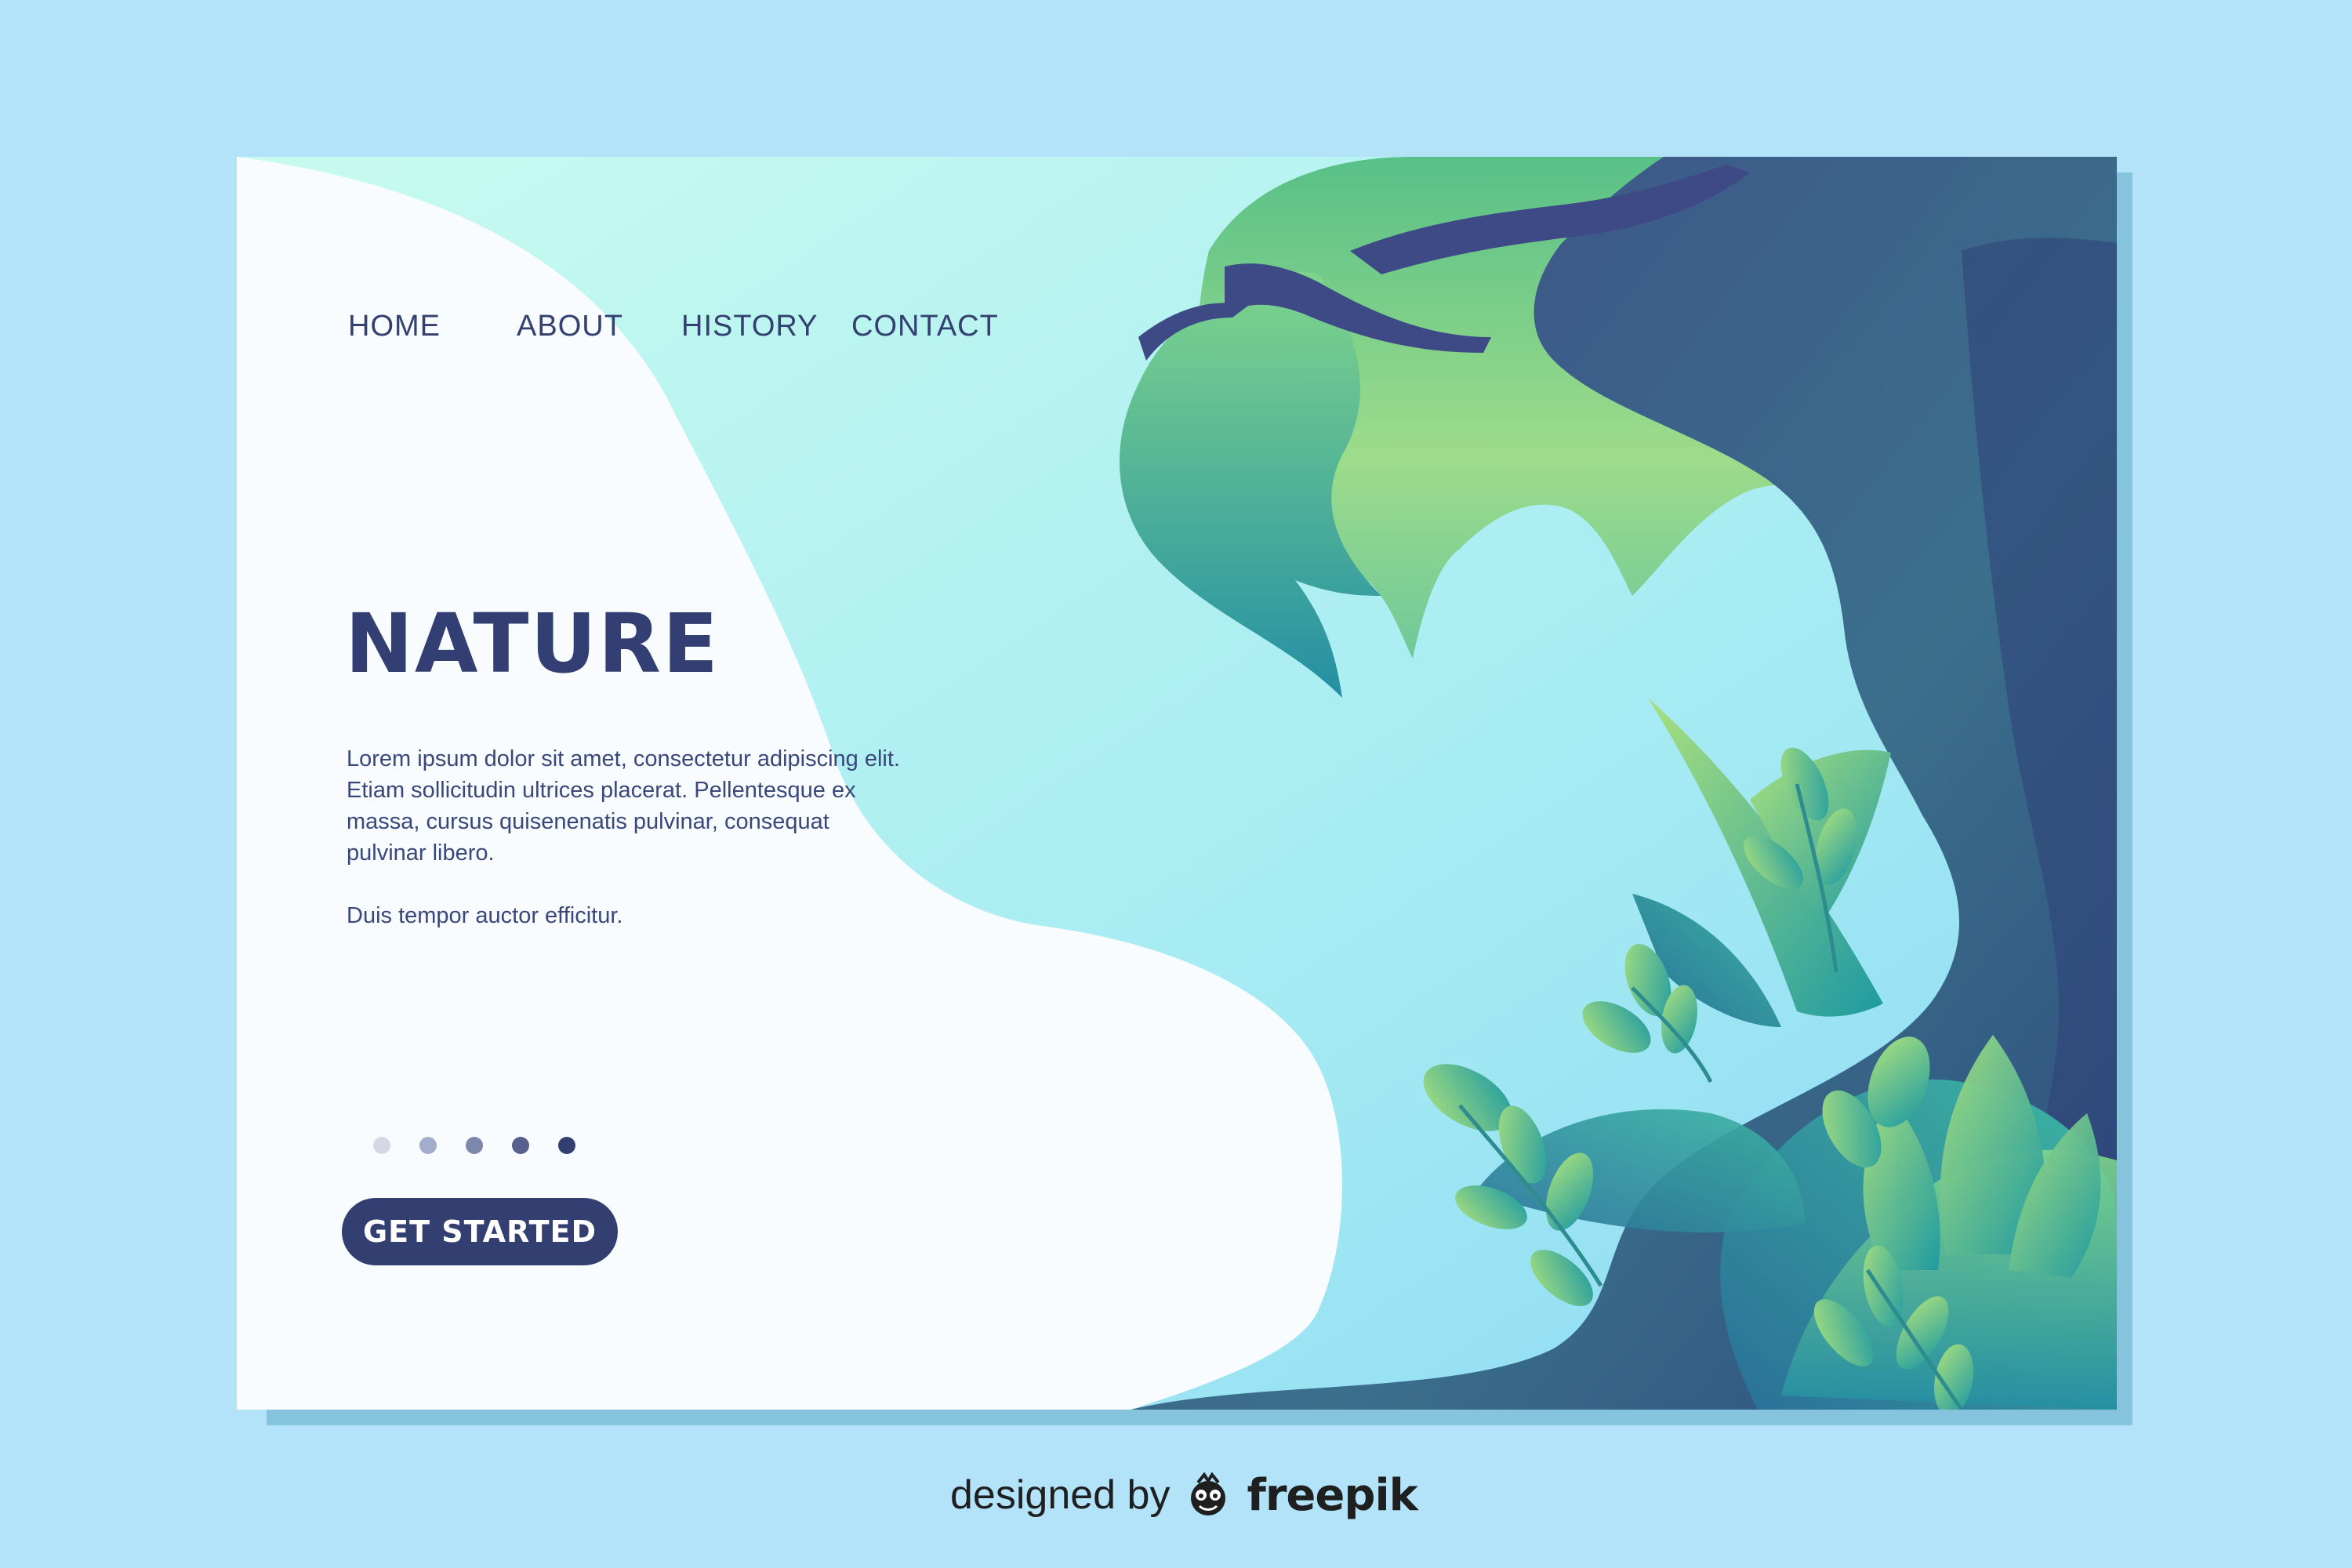  Describe the element at coordinates (1208, 1495) in the screenshot. I see `freepik-logo-icon` at that location.